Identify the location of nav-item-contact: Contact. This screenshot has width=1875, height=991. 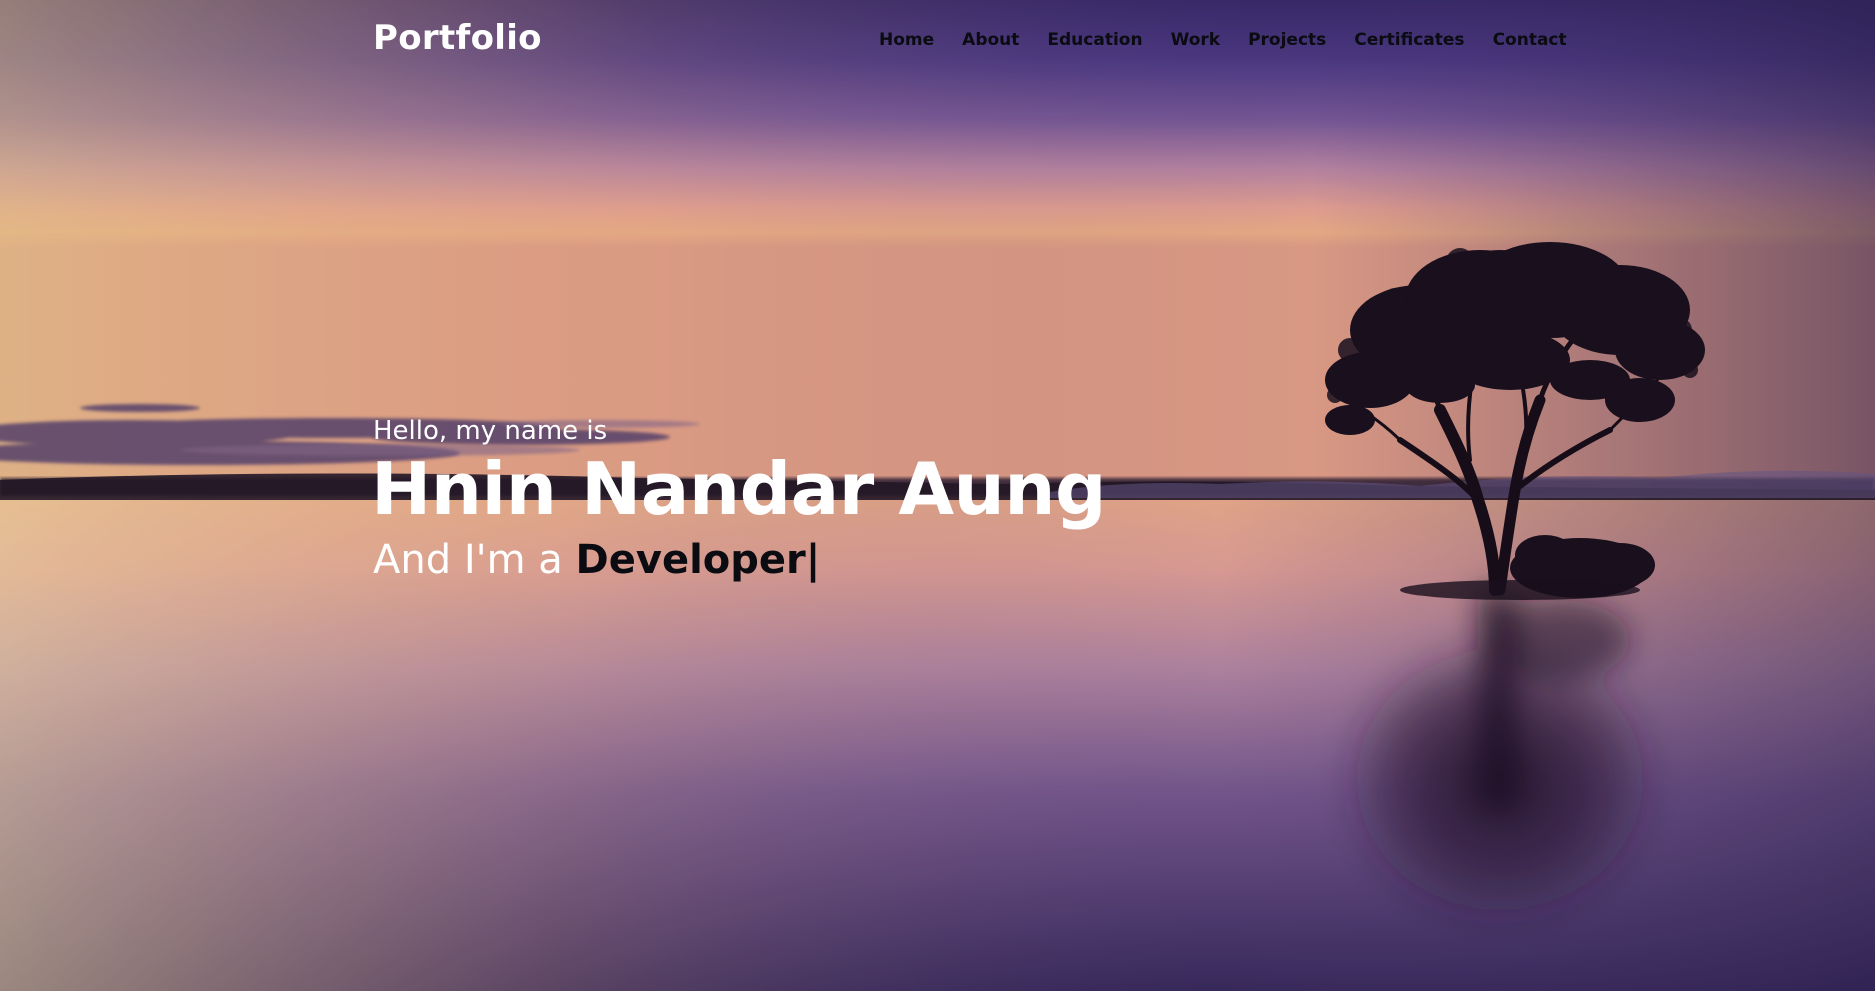
(1530, 40).